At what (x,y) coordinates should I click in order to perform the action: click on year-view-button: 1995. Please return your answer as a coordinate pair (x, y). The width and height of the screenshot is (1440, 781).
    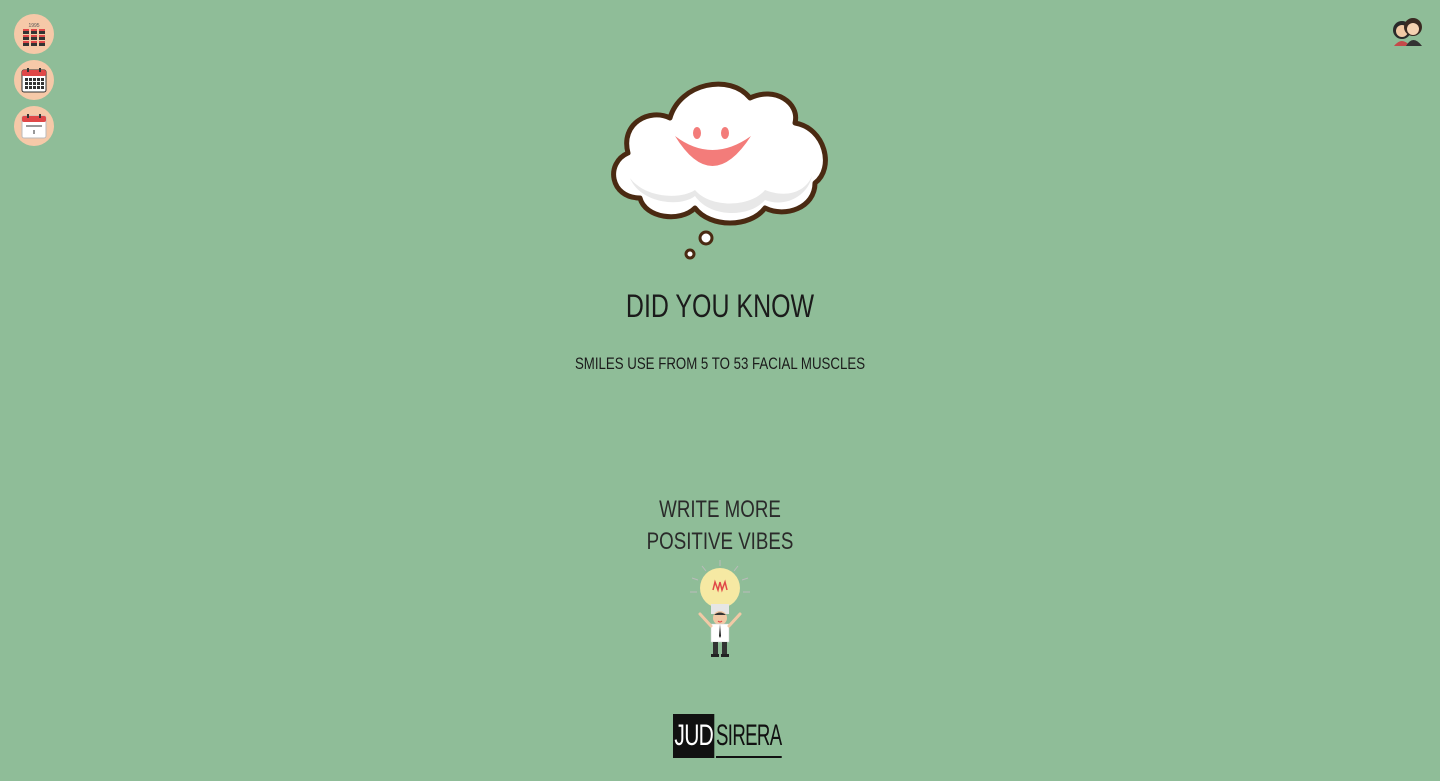
    Looking at the image, I should click on (34, 34).